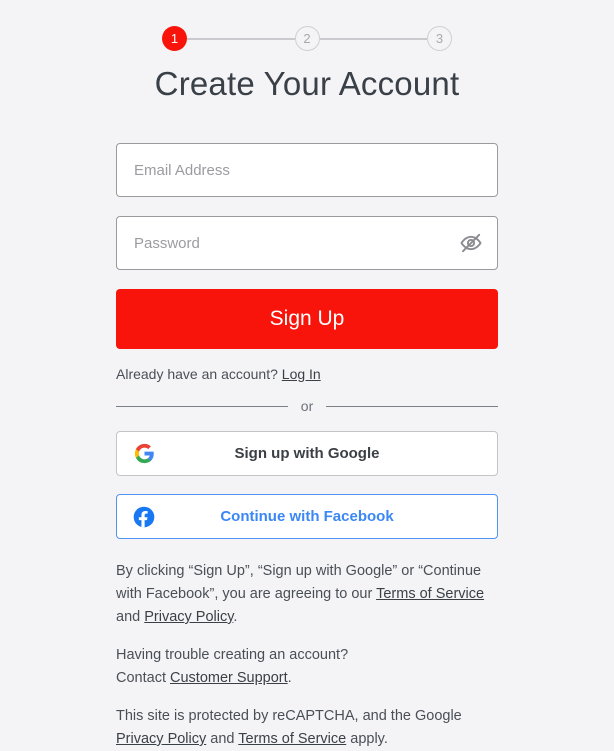 Image resolution: width=614 pixels, height=751 pixels. I want to click on password-field, so click(307, 243).